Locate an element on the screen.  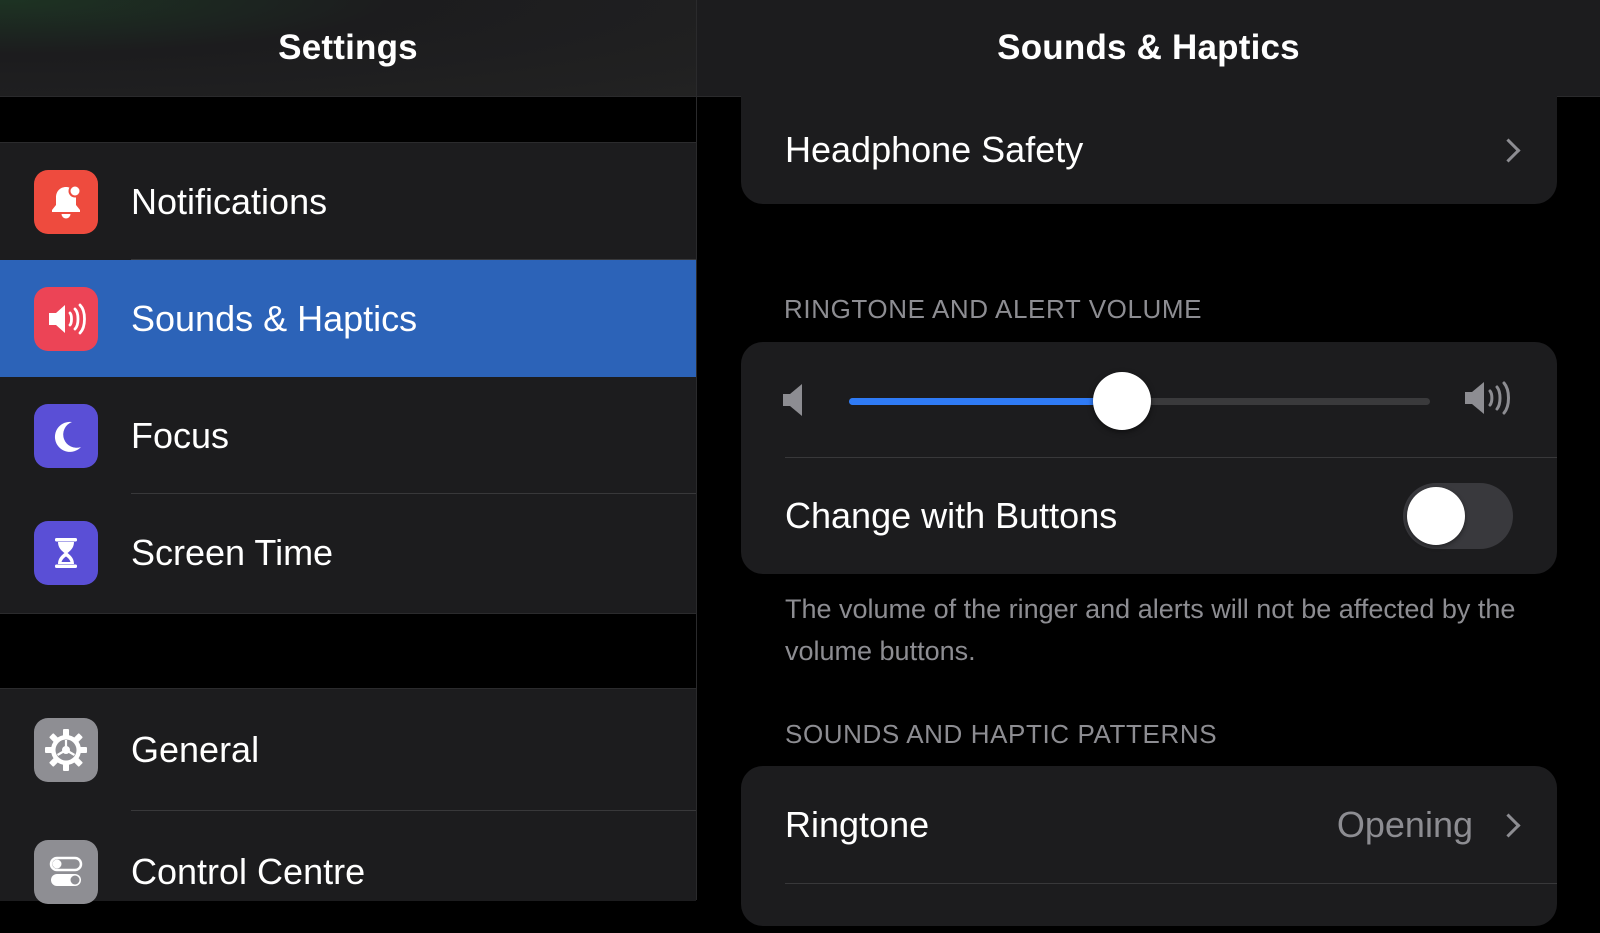
sidebar-group-2: General Control Centre is located at coordinates (348, 796).